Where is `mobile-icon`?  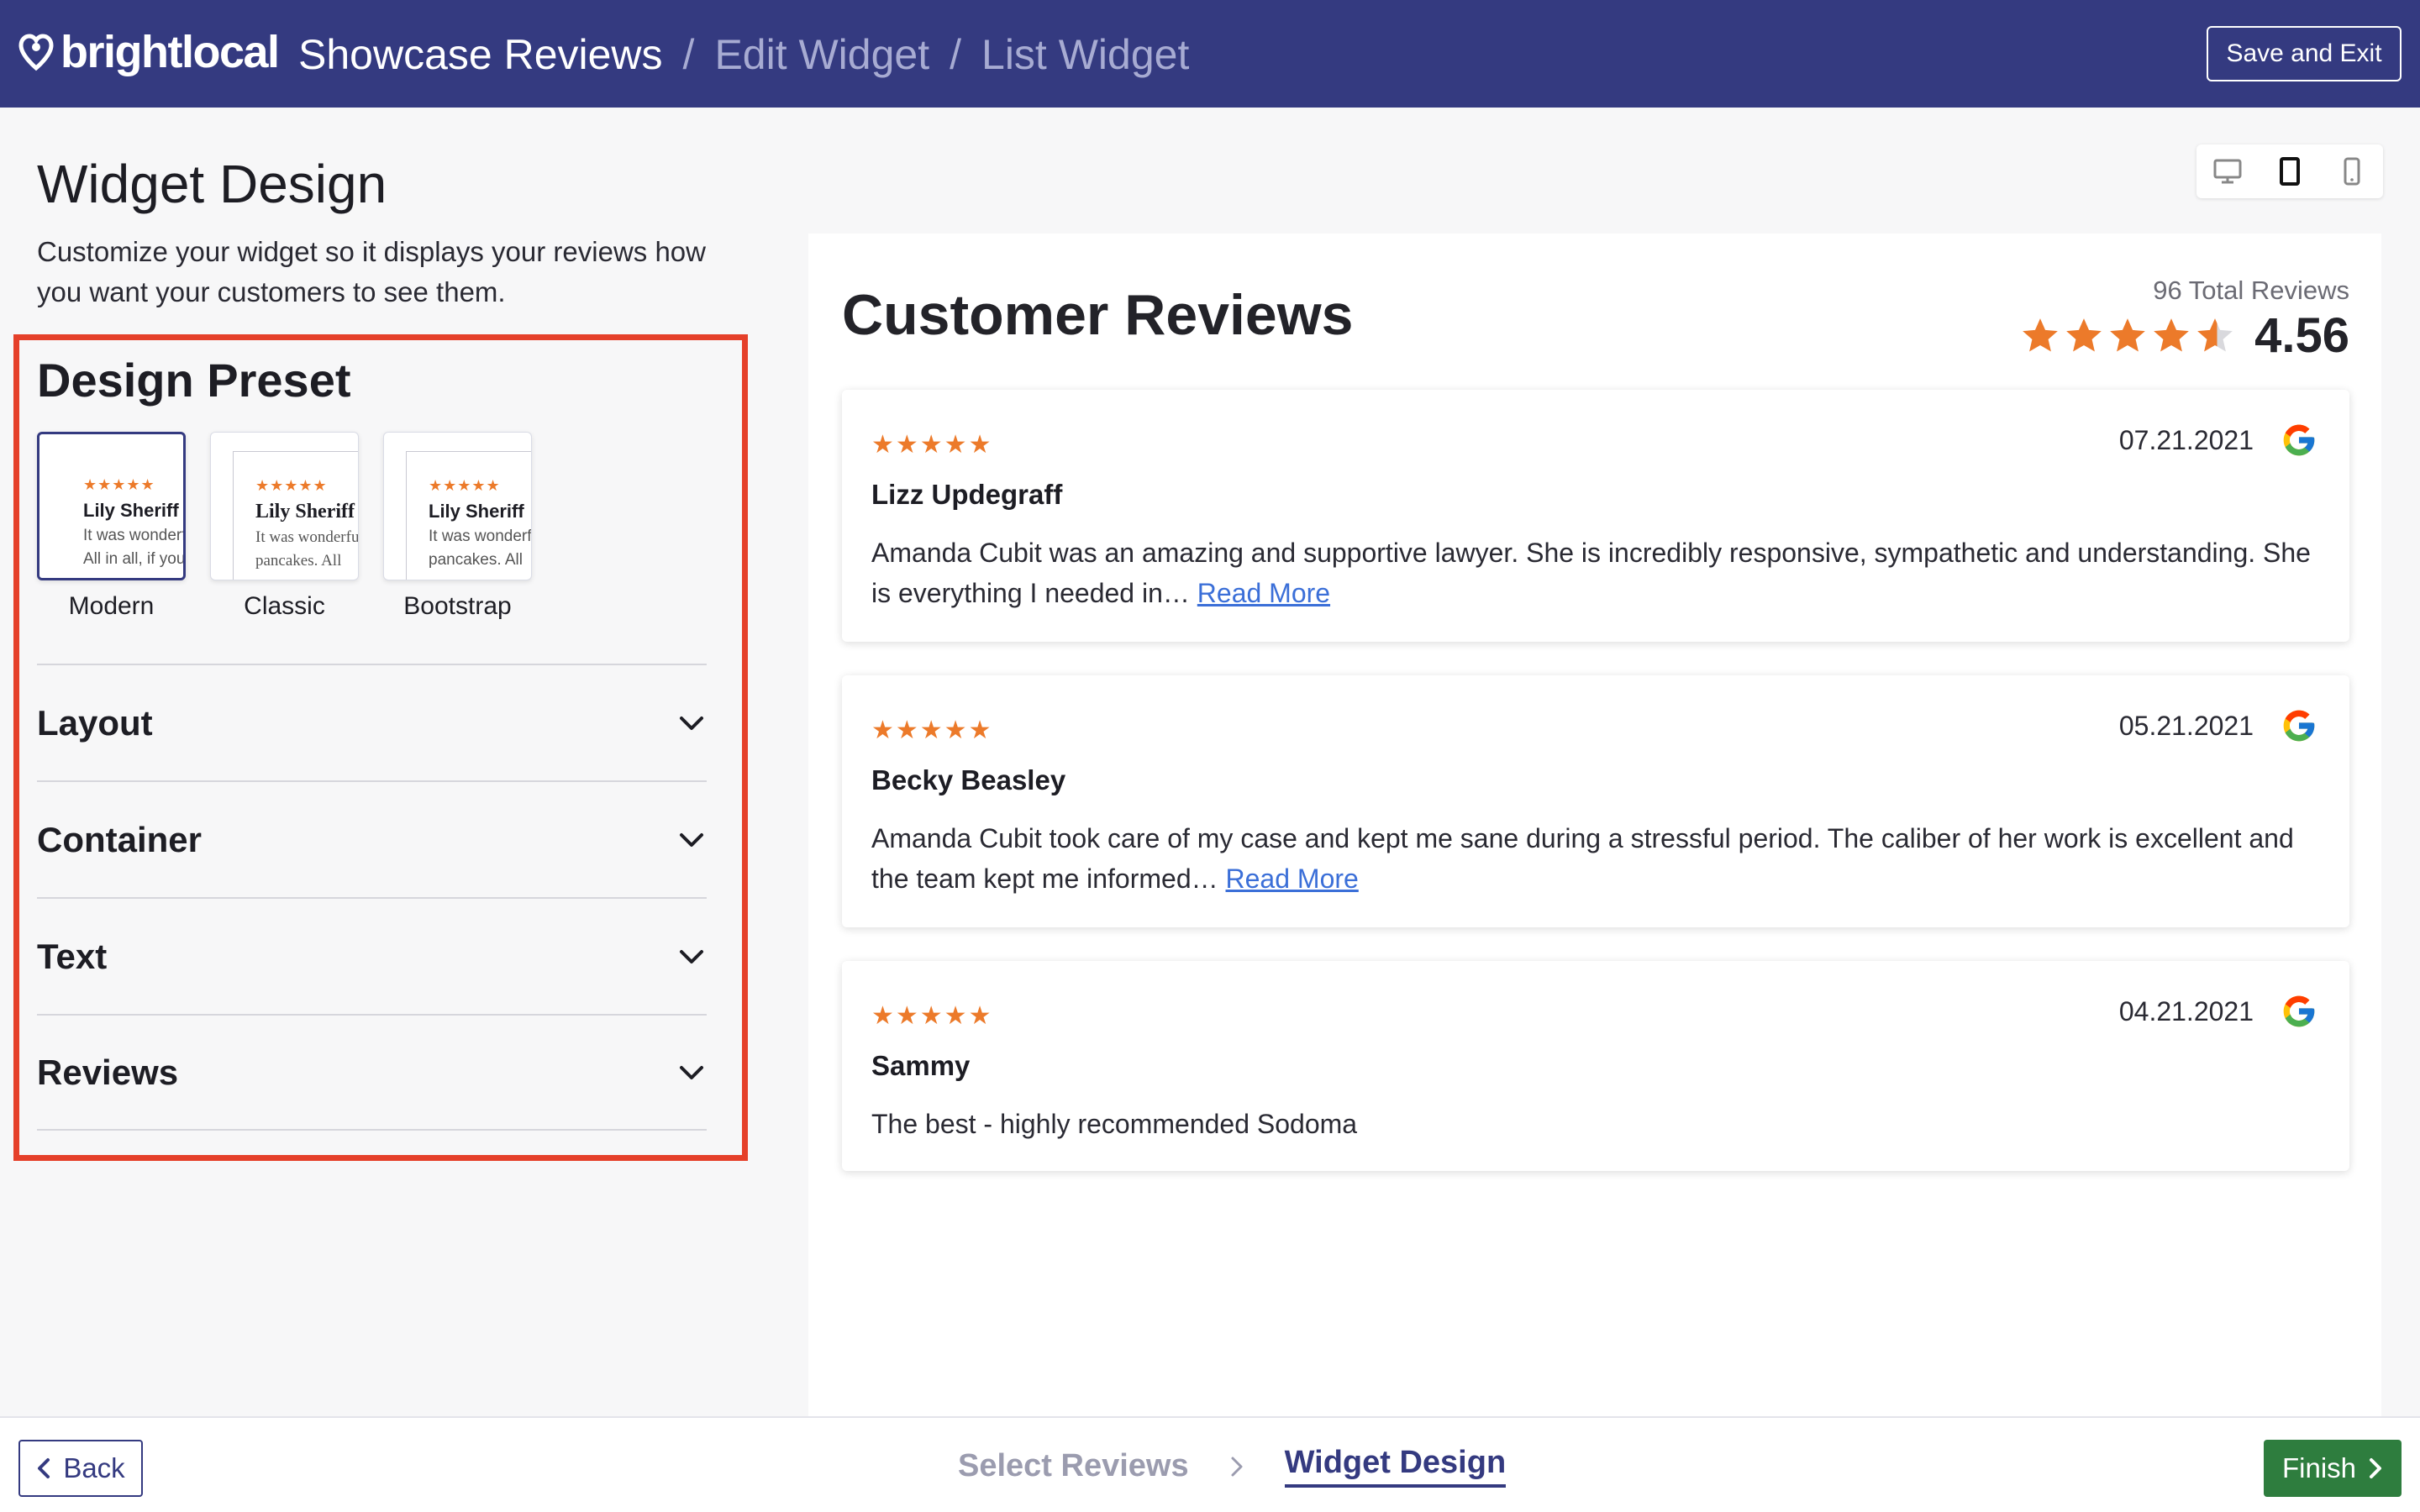
mobile-icon is located at coordinates (2352, 171).